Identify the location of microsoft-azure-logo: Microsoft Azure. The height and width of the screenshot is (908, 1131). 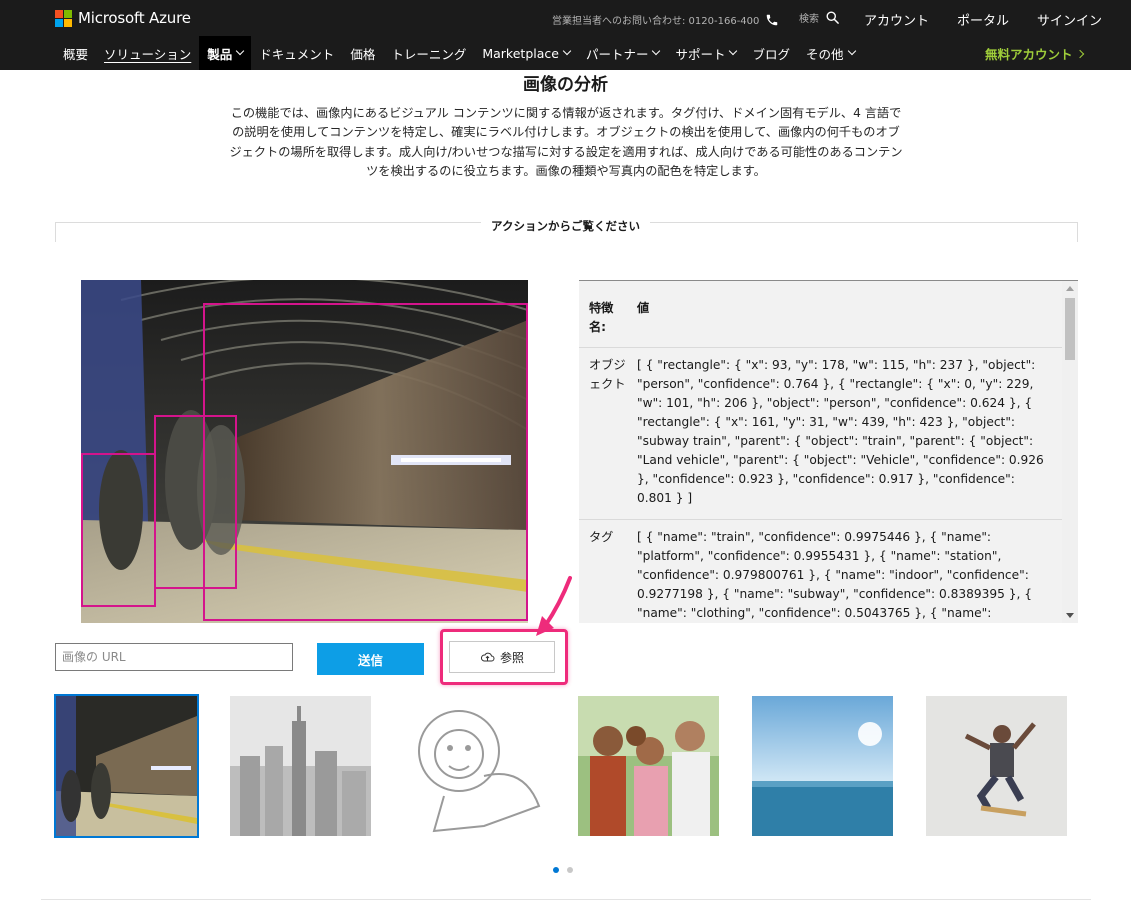
(123, 18).